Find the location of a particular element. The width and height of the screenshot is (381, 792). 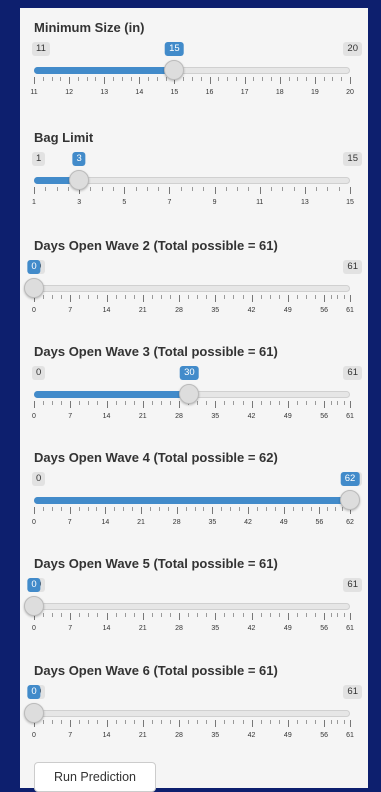

slider-tick-label: 13 is located at coordinates (304, 202).